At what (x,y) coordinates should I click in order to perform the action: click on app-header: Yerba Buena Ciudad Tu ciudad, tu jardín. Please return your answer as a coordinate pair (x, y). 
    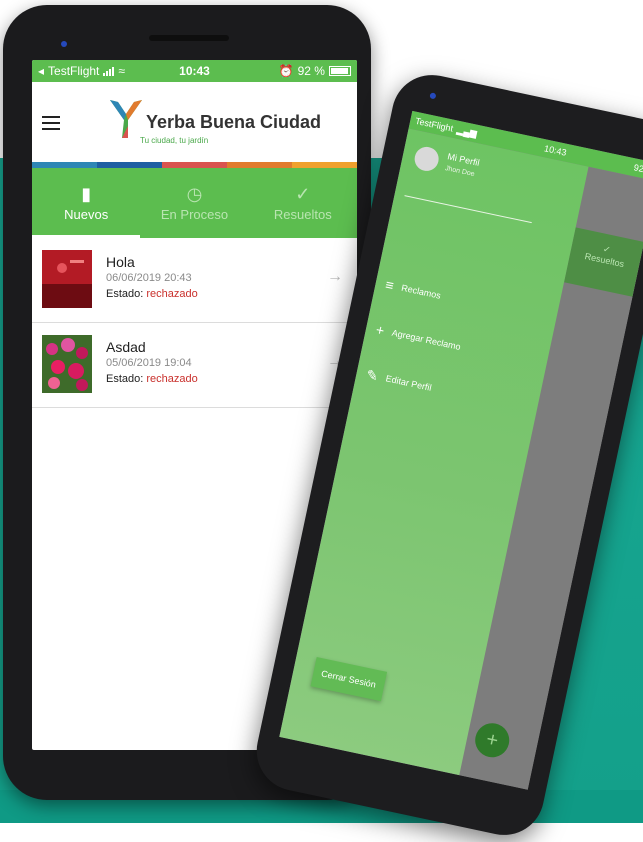
    Looking at the image, I should click on (194, 122).